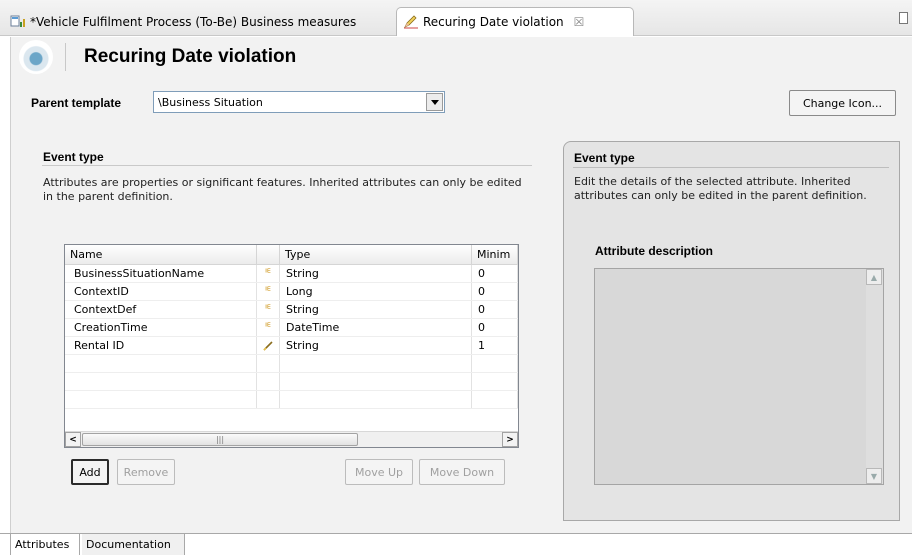  What do you see at coordinates (268, 345) in the screenshot?
I see `pencil-icon` at bounding box center [268, 345].